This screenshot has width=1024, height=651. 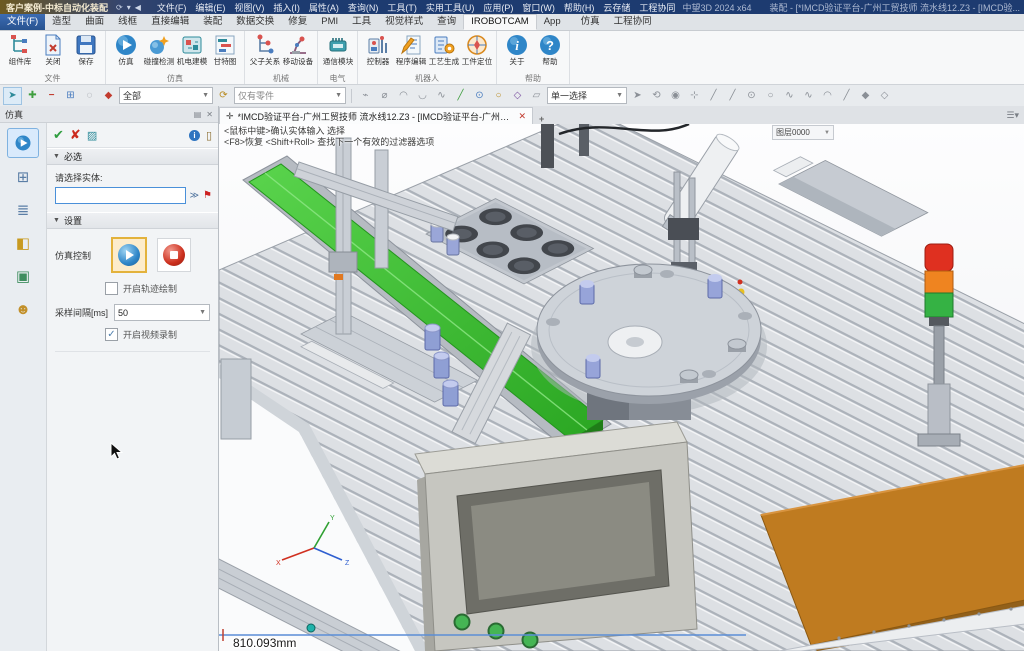 I want to click on side-extrusion, so click(x=236, y=399).